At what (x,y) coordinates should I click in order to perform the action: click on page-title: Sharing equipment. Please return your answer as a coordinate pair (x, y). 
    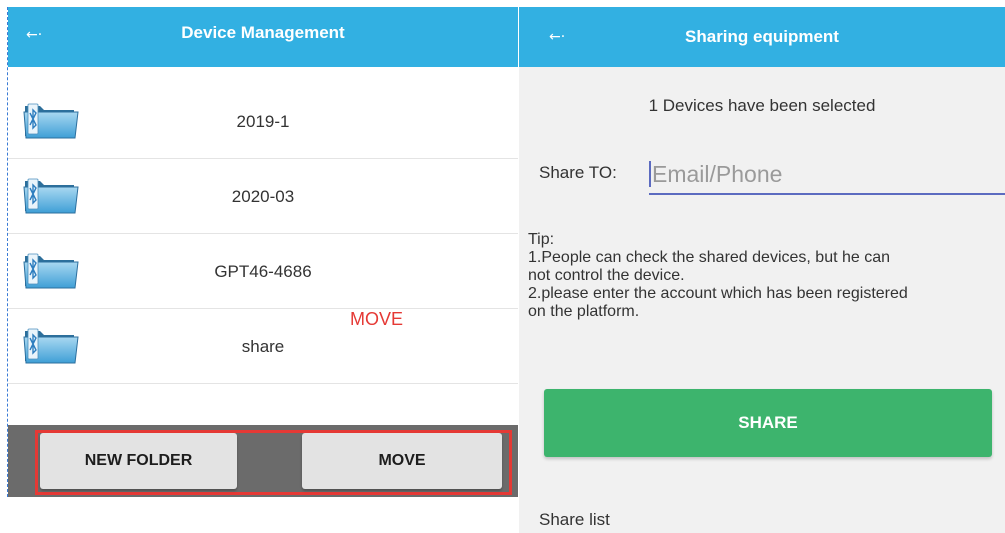
    Looking at the image, I should click on (762, 36).